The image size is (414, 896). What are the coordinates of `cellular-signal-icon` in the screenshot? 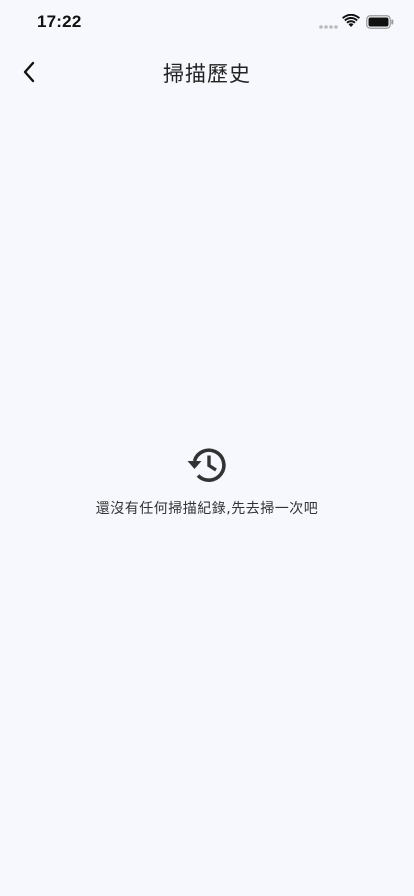 It's located at (328, 27).